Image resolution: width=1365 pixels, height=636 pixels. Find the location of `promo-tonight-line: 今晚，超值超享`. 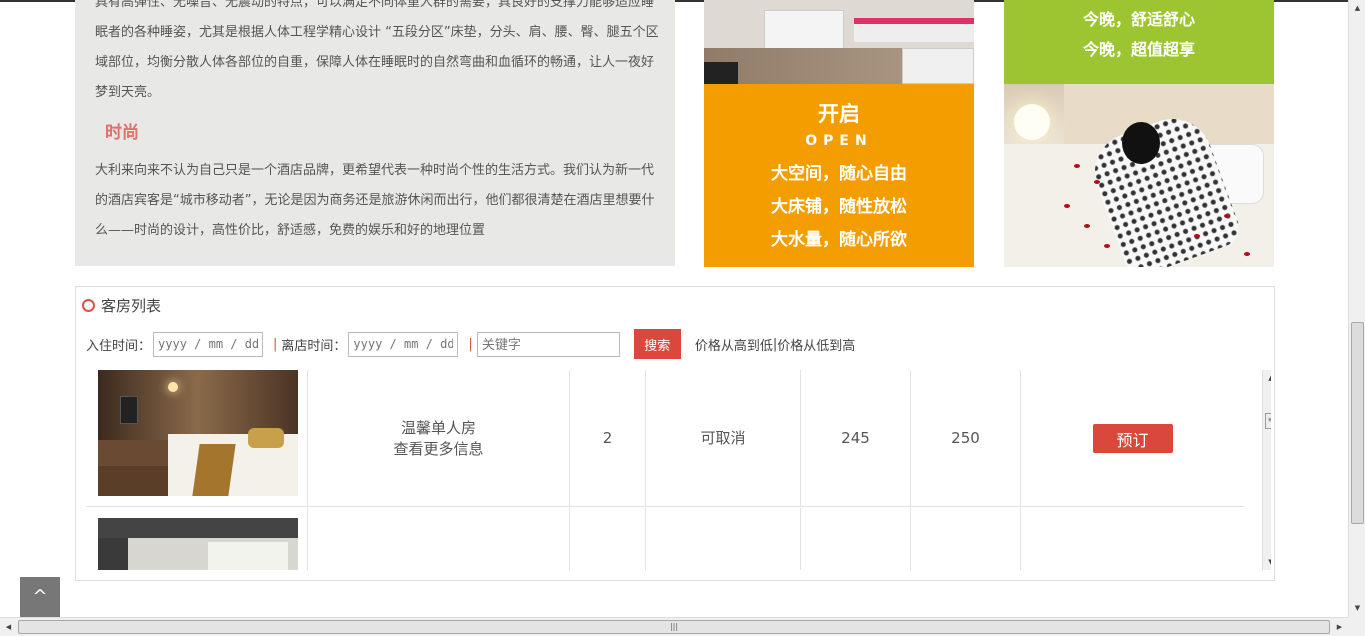

promo-tonight-line: 今晚，超值超享 is located at coordinates (1138, 49).